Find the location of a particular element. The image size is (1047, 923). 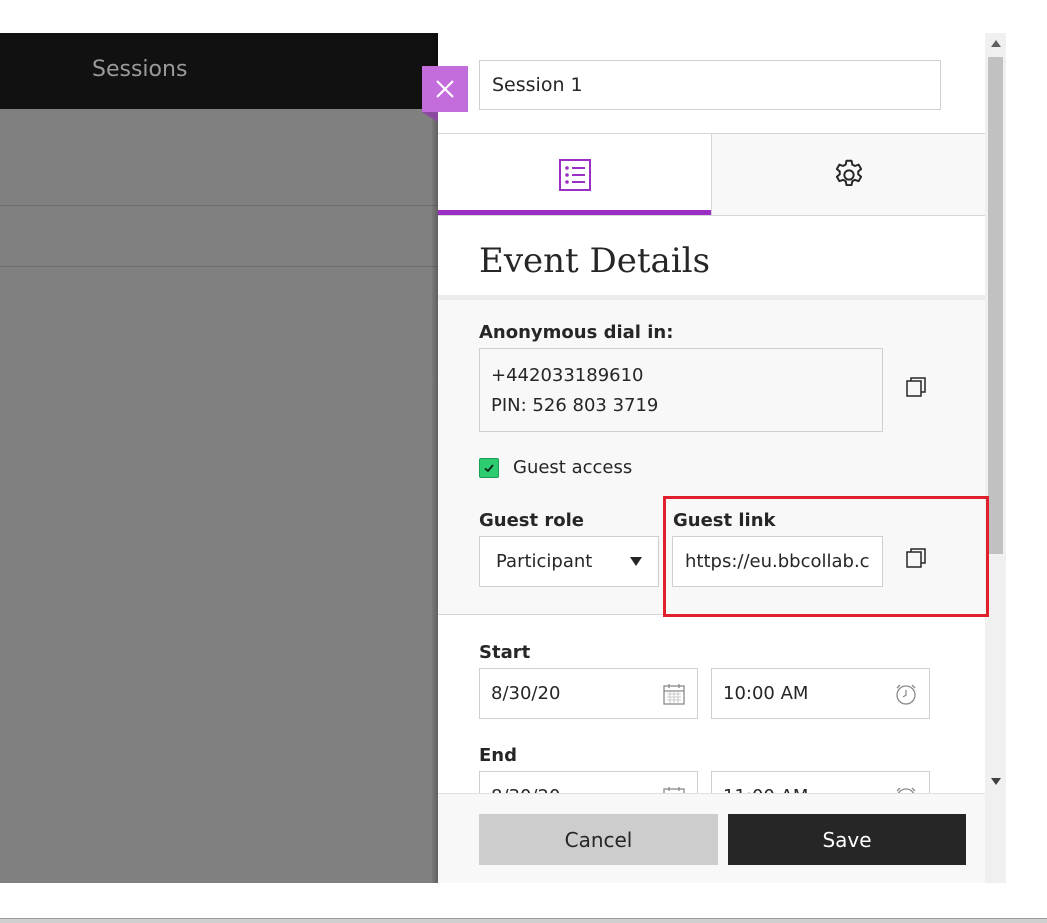

copy-guest-link-icon is located at coordinates (917, 558).